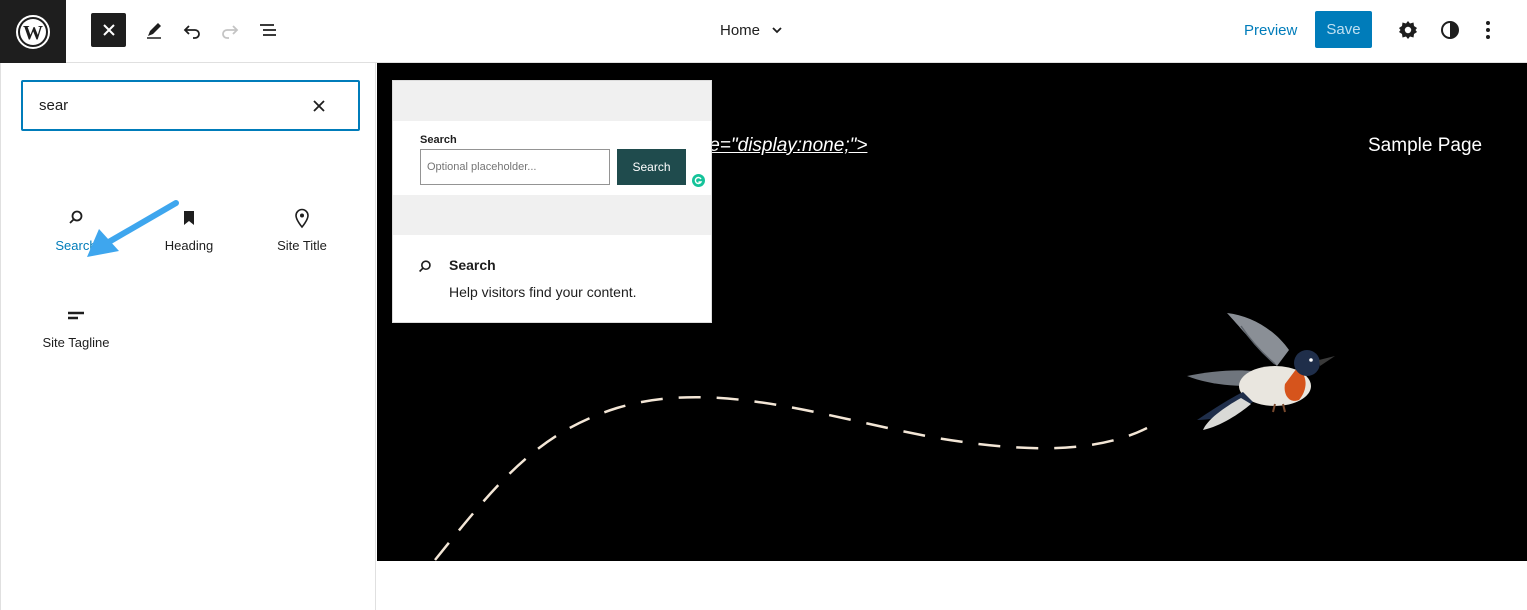 The width and height of the screenshot is (1527, 610). I want to click on contrast-icon, so click(1450, 30).